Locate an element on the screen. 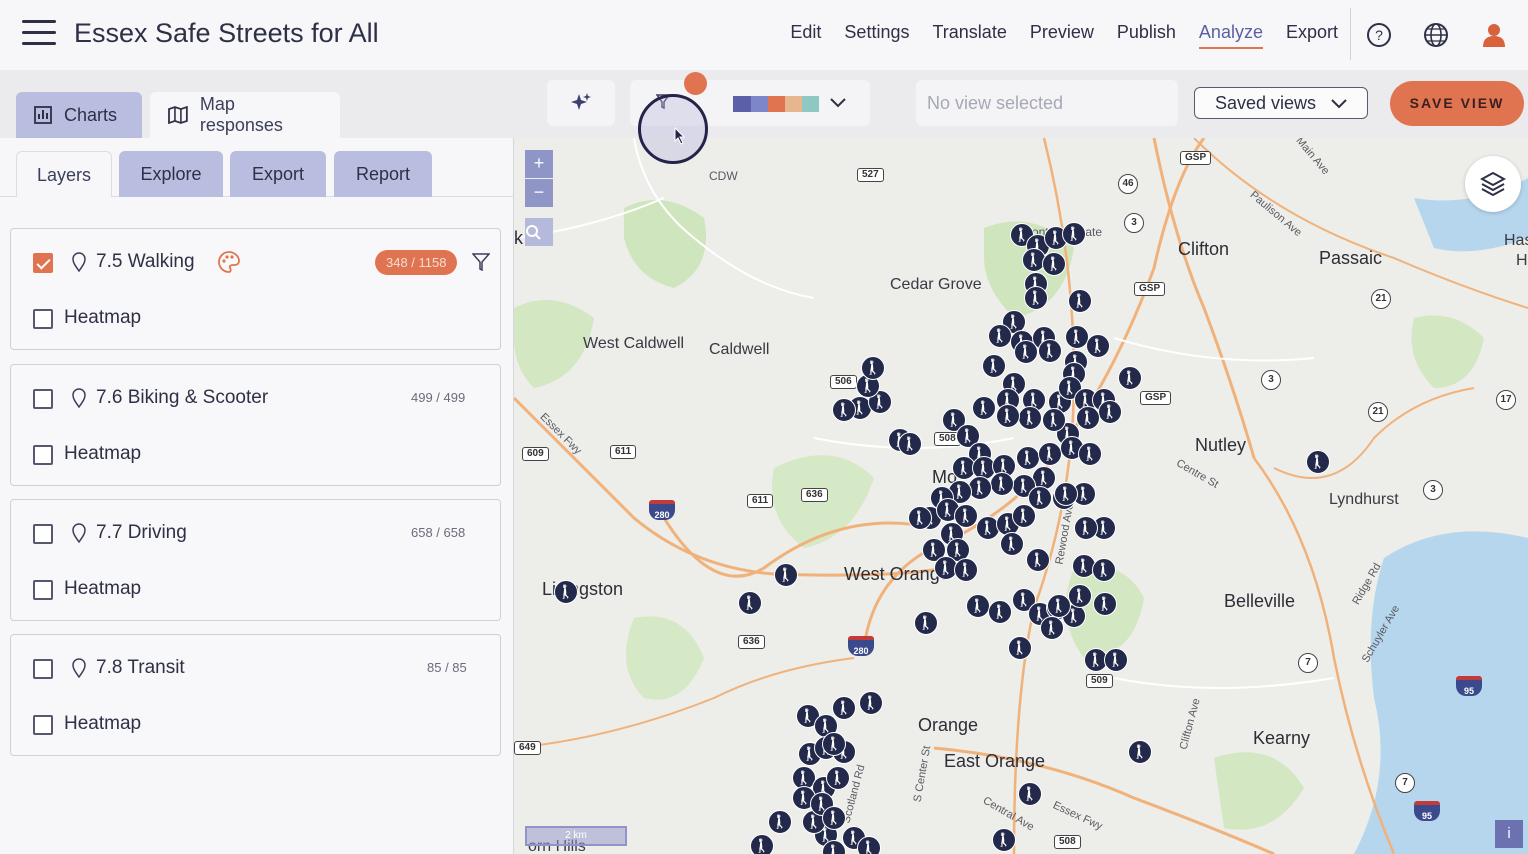 Image resolution: width=1528 pixels, height=854 pixels. tab-explore: Explore is located at coordinates (171, 174).